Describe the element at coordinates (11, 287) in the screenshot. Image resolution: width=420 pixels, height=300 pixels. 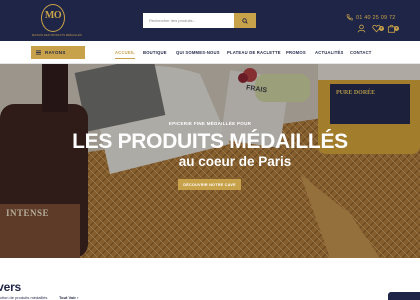
I see `section-title: ivers` at that location.